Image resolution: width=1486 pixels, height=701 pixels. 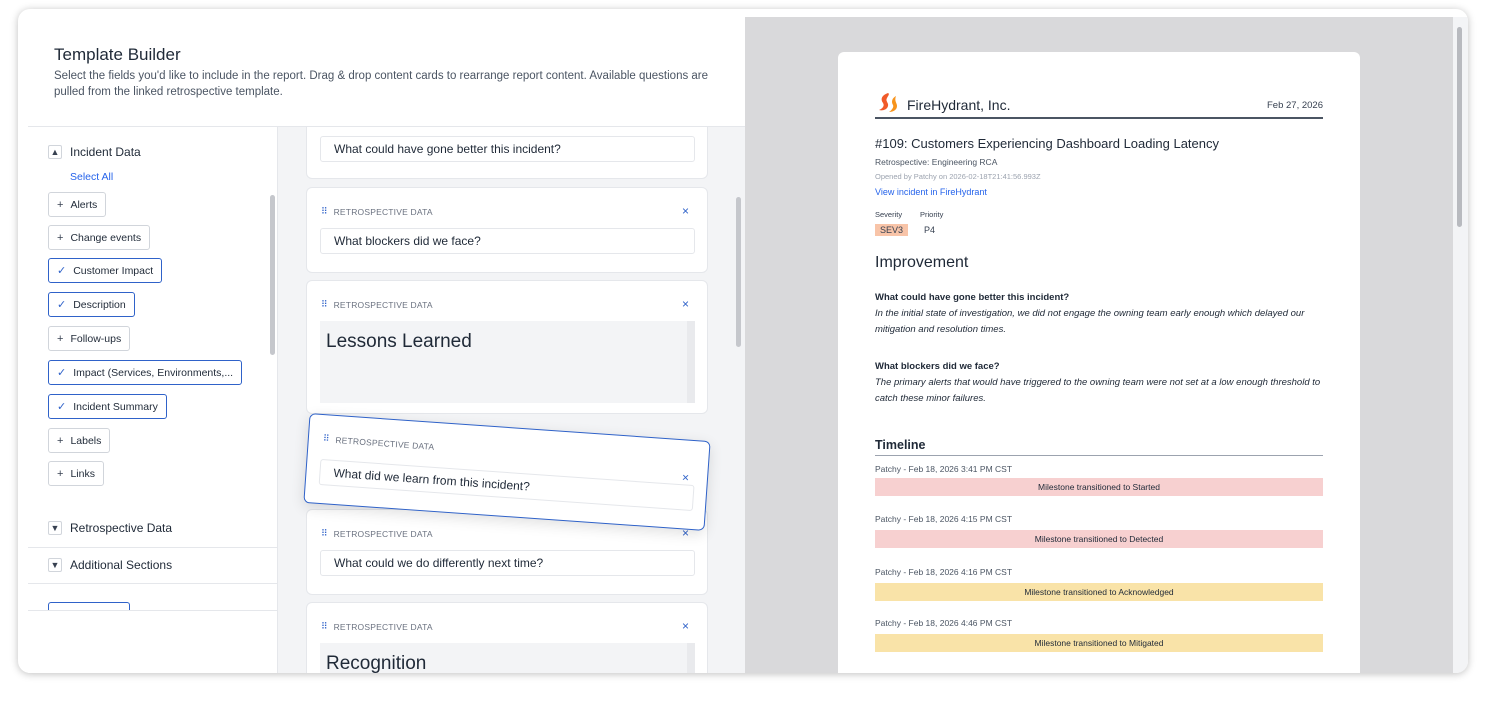 What do you see at coordinates (117, 54) in the screenshot?
I see `page-title: Template Builder` at bounding box center [117, 54].